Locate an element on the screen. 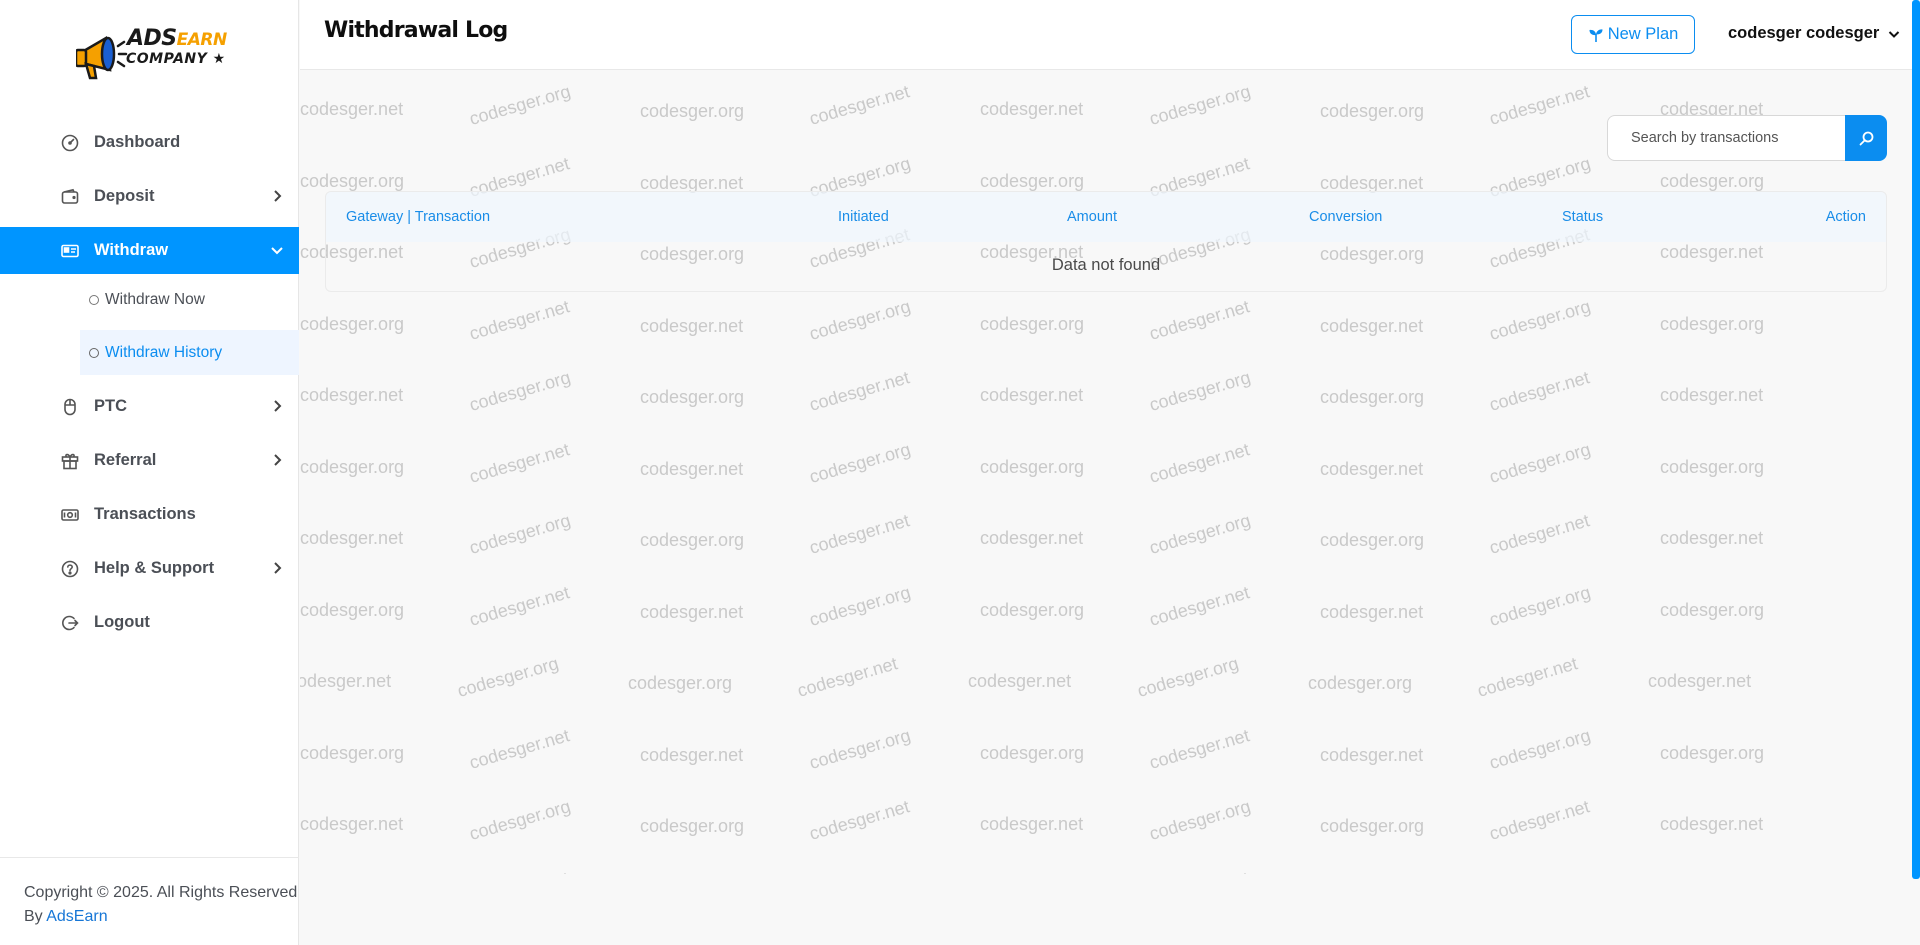 The width and height of the screenshot is (1920, 945). column-header-conversion: Conversion is located at coordinates (1346, 217).